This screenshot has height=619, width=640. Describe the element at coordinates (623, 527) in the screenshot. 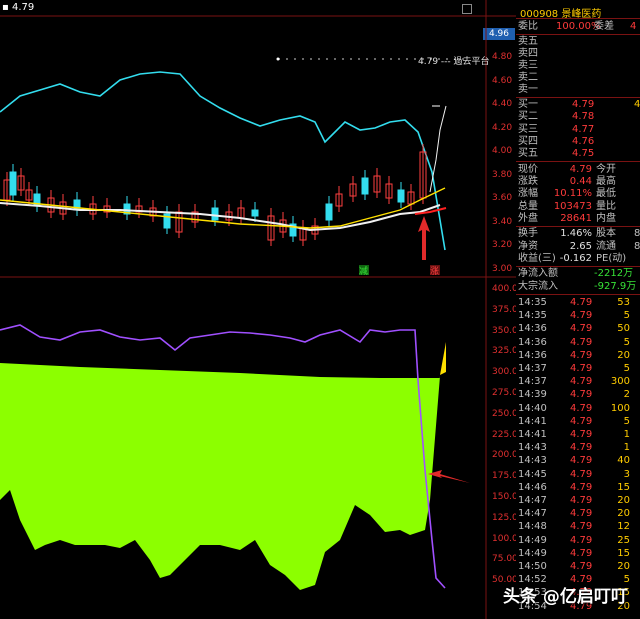

I see `trade-volume: 12` at that location.